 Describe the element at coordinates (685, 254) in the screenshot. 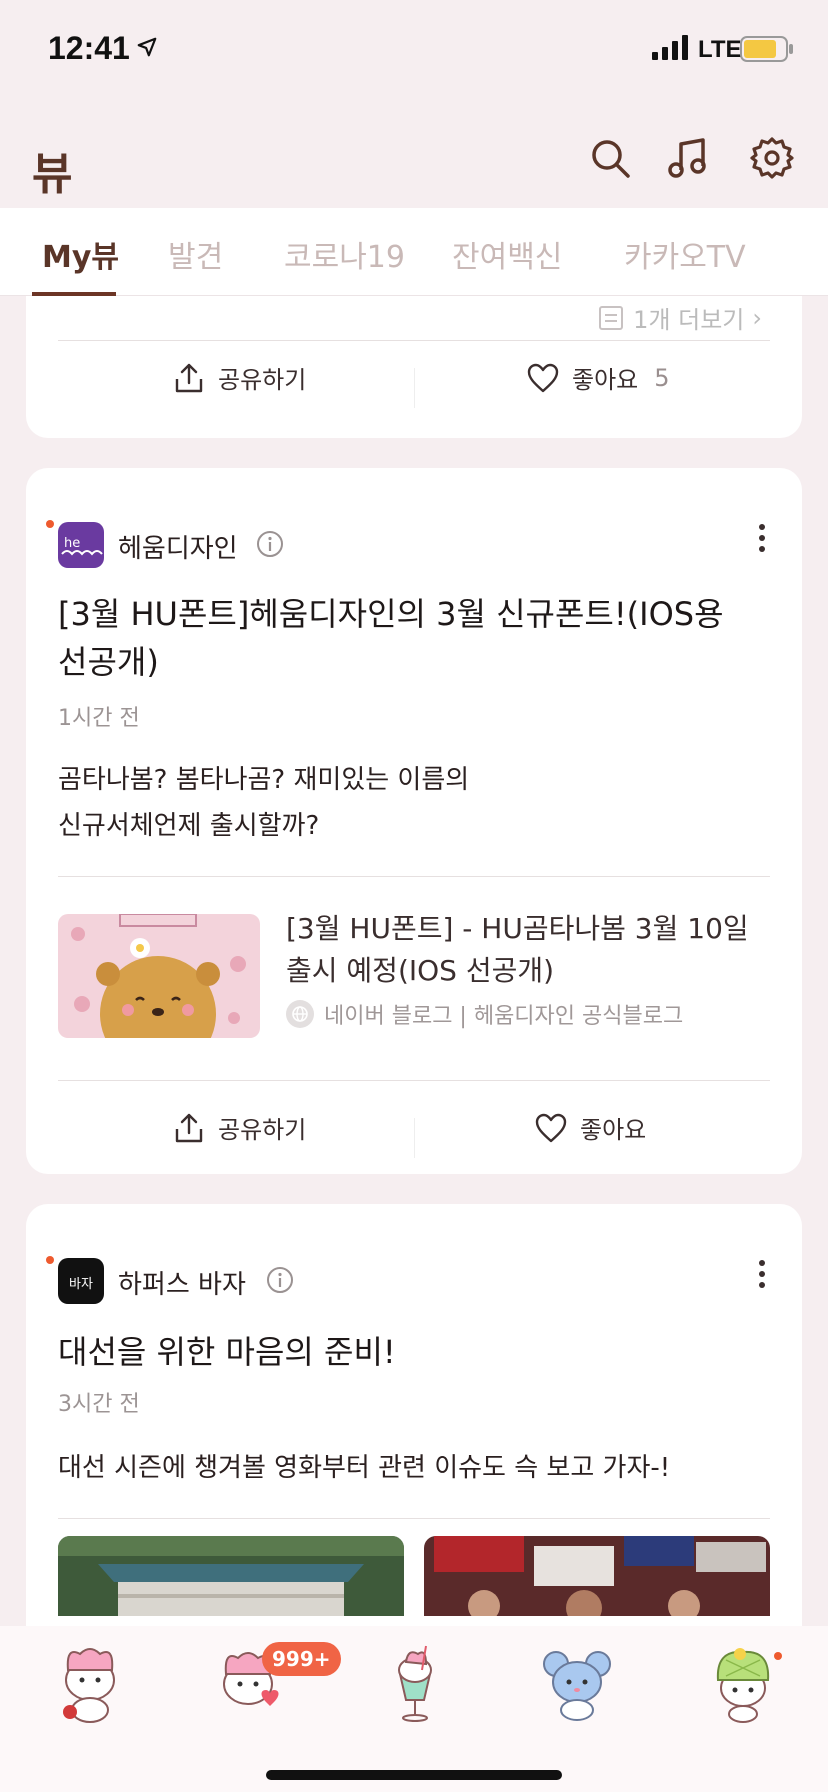

I see `tab-kakao-tv: 카카오TV` at that location.